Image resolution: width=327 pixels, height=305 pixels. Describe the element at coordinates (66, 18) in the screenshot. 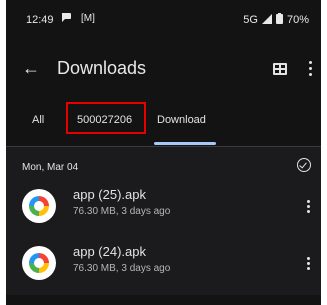

I see `chat-bubble-icon` at that location.